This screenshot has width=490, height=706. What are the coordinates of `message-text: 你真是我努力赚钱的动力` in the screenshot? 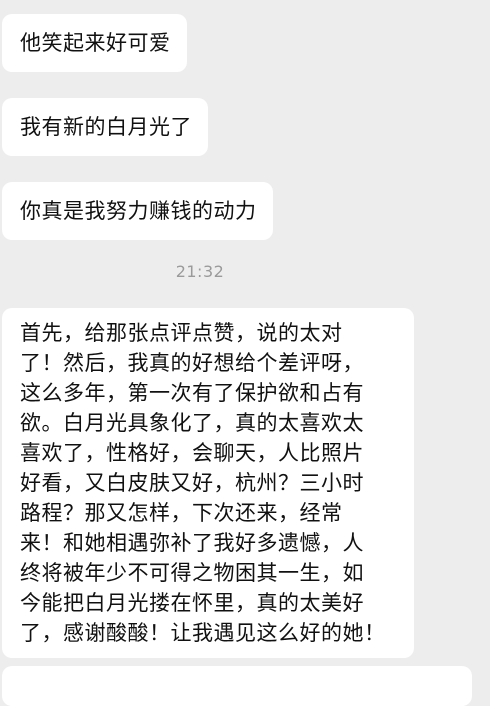 It's located at (138, 211).